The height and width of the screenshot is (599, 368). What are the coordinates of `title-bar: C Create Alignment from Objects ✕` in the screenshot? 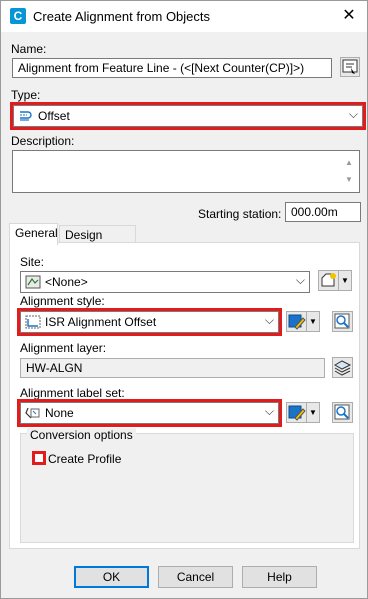 It's located at (184, 16).